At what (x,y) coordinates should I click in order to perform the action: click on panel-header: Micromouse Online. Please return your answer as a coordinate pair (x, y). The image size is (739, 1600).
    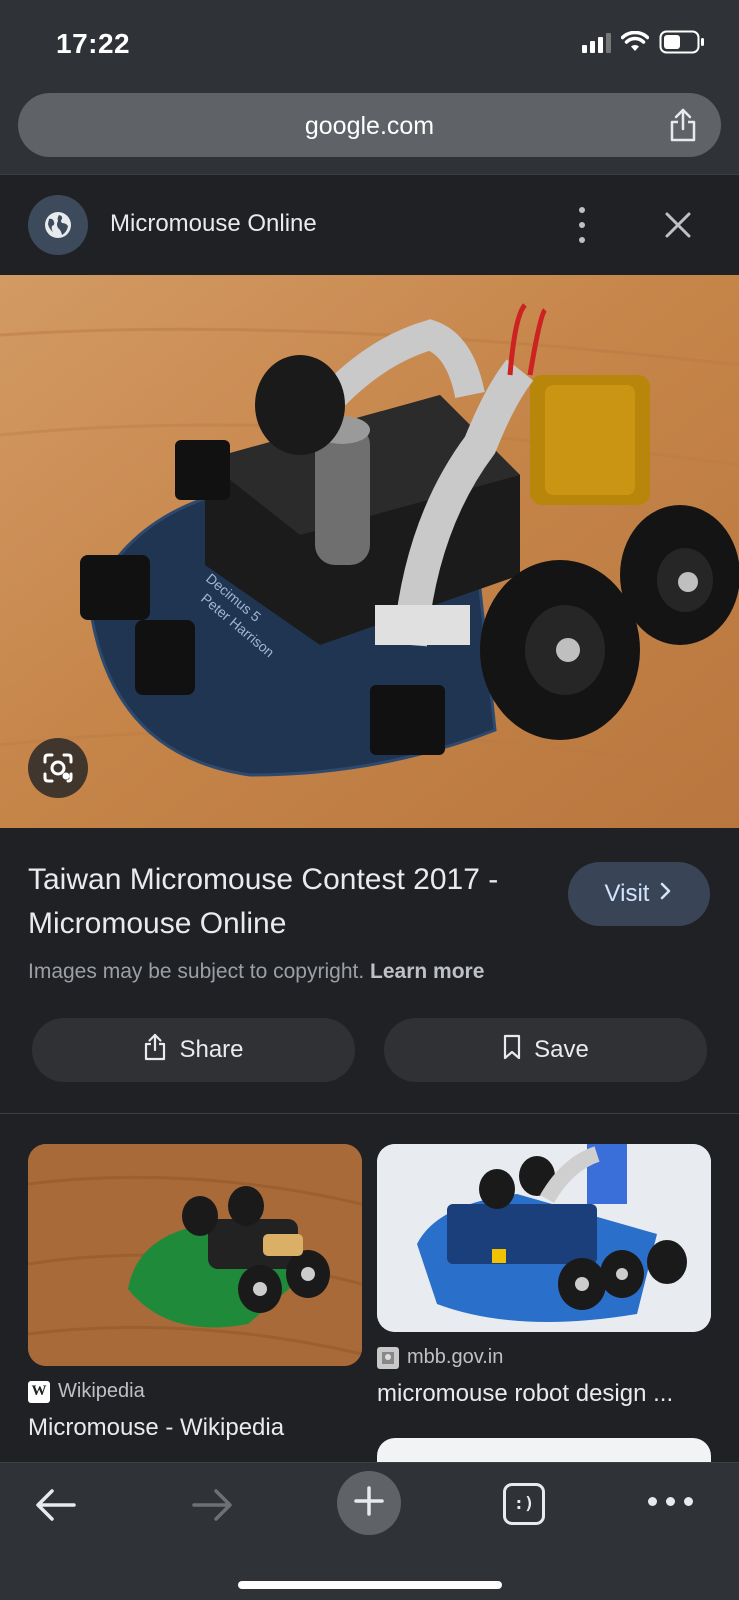
    Looking at the image, I should click on (369, 225).